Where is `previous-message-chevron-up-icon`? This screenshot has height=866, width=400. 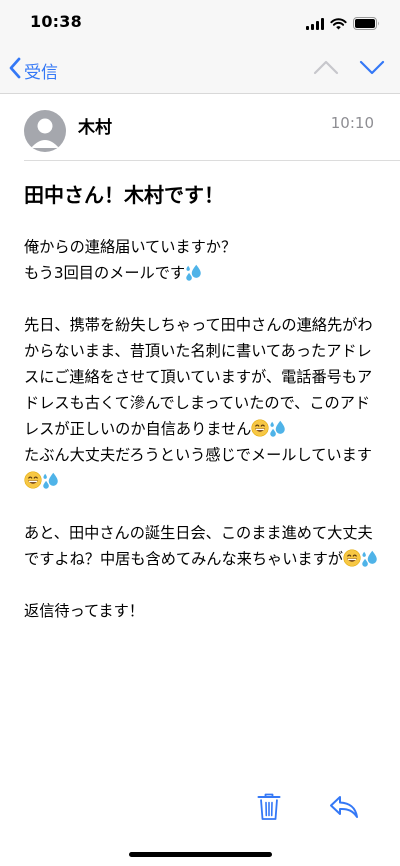
previous-message-chevron-up-icon is located at coordinates (326, 69).